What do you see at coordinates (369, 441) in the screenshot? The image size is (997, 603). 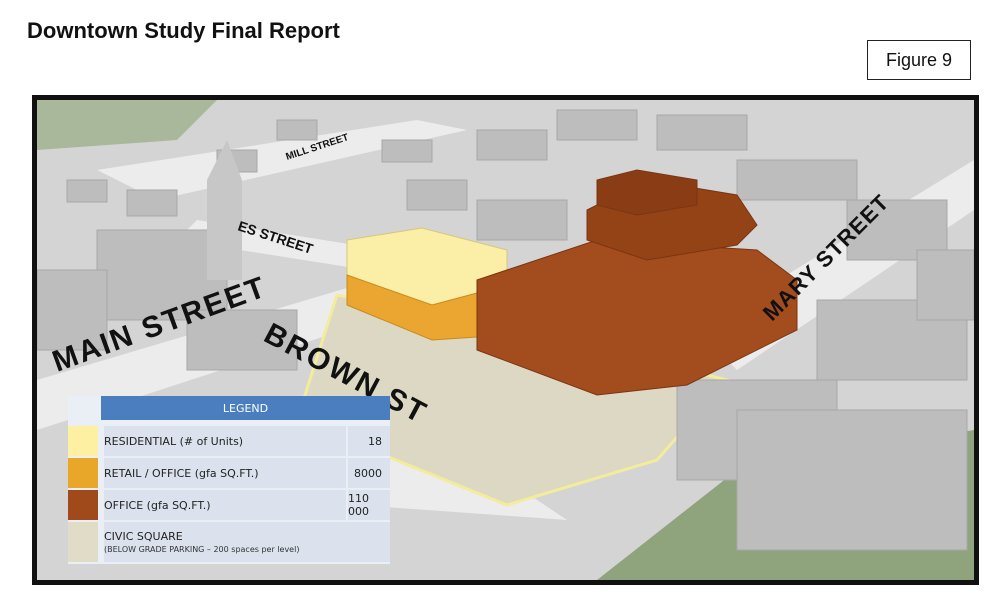 I see `legend-row-value: 18` at bounding box center [369, 441].